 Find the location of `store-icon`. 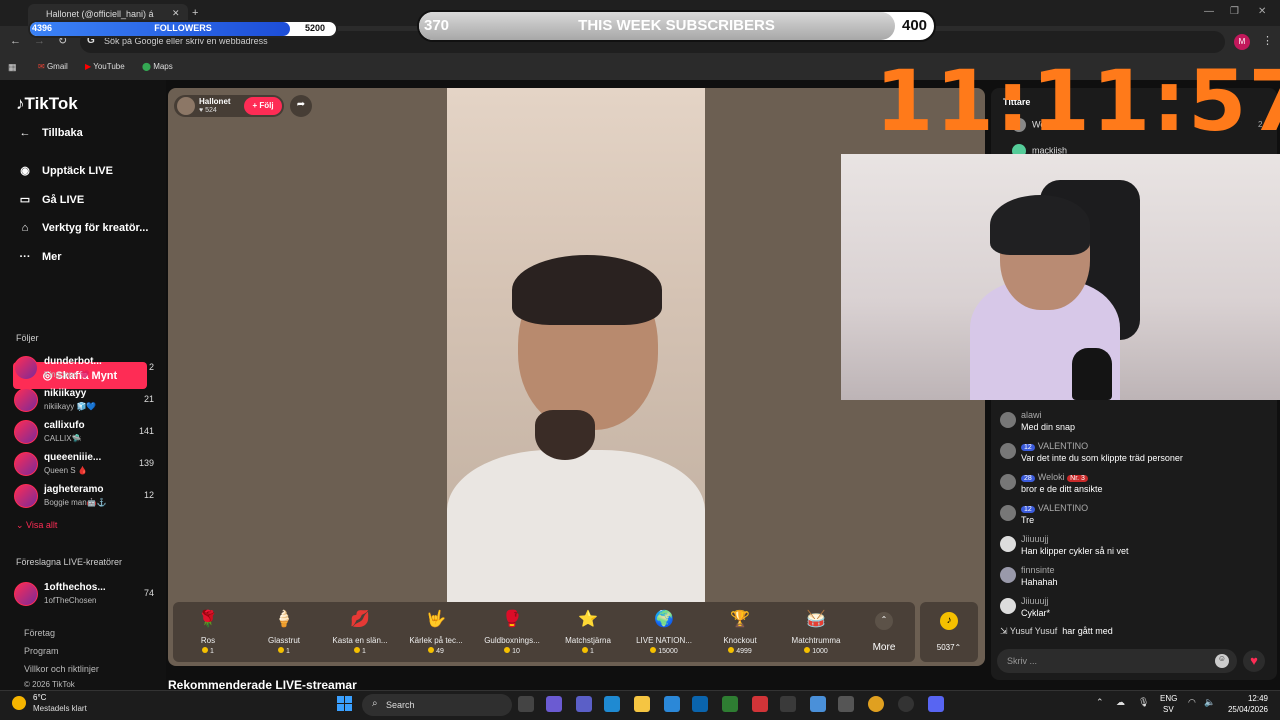

store-icon is located at coordinates (672, 704).